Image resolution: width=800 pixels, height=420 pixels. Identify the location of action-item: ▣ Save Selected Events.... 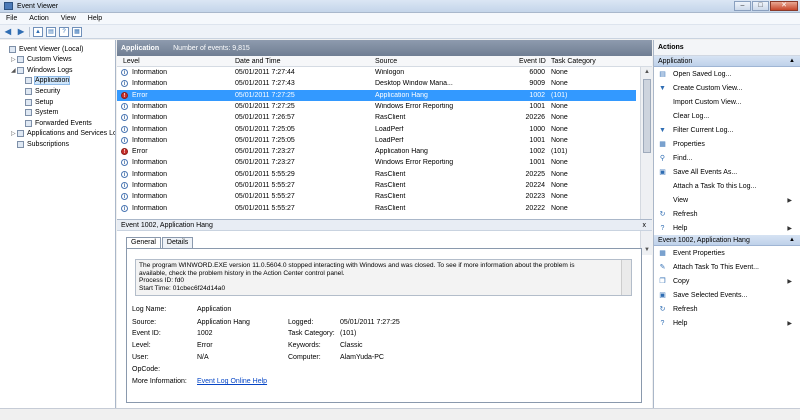
(727, 295).